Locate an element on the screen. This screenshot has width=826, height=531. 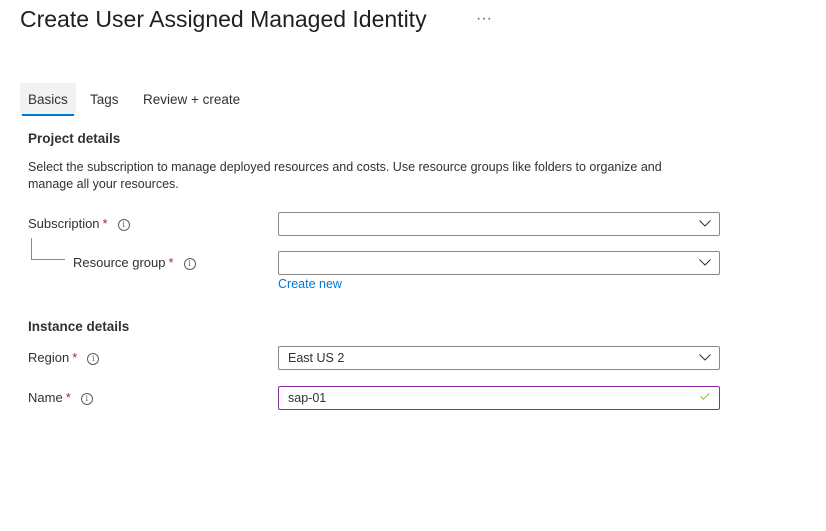
region-dropdown: East US 2 is located at coordinates (499, 358).